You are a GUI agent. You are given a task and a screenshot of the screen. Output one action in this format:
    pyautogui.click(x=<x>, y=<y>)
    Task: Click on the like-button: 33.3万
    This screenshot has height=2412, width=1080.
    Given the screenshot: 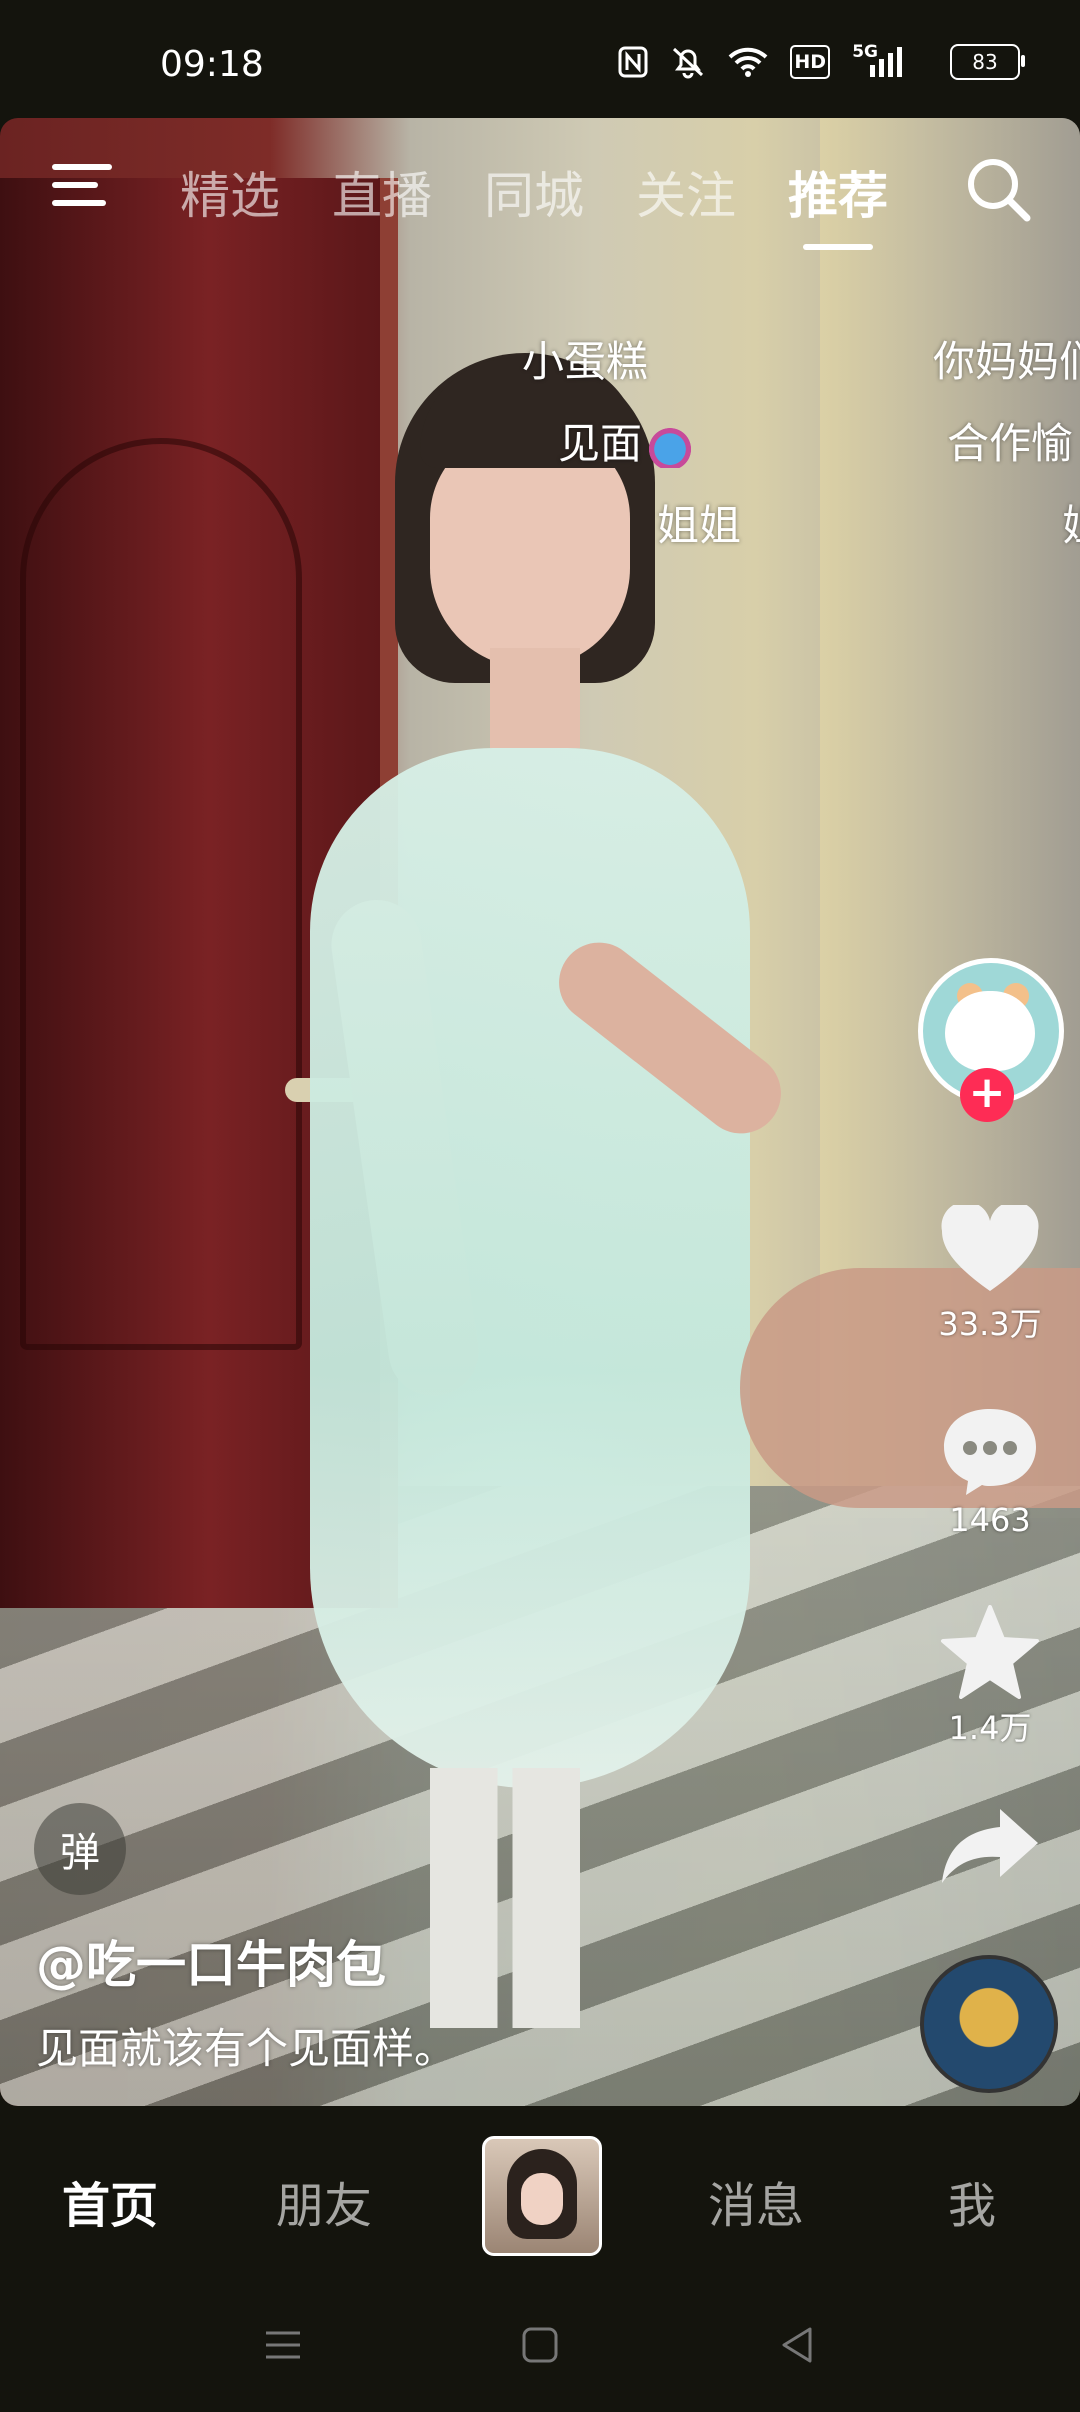 What is the action you would take?
    pyautogui.click(x=990, y=1275)
    